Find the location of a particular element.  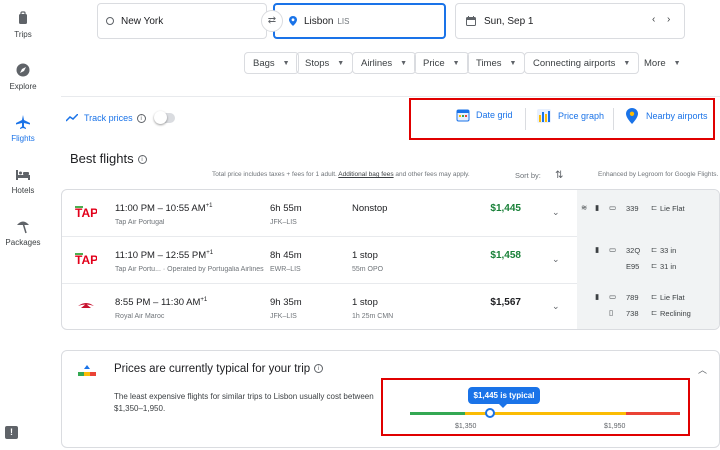

price-graph-button: Price graph is located at coordinates (570, 116).